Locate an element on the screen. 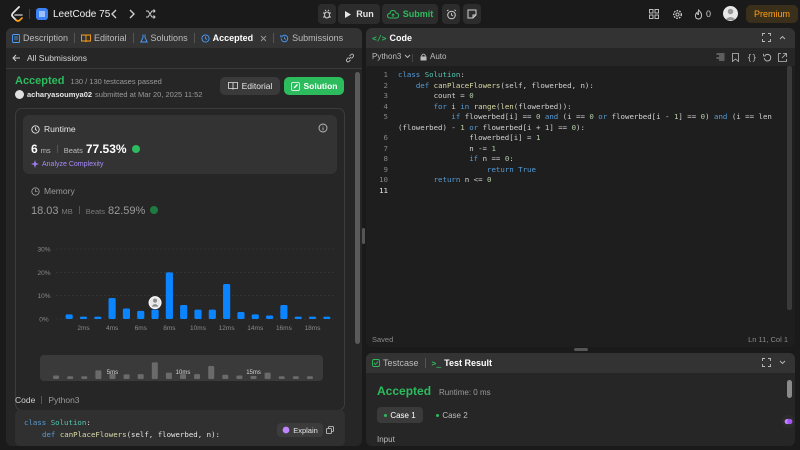 The image size is (800, 450). code-line: 9 return True is located at coordinates (579, 170).